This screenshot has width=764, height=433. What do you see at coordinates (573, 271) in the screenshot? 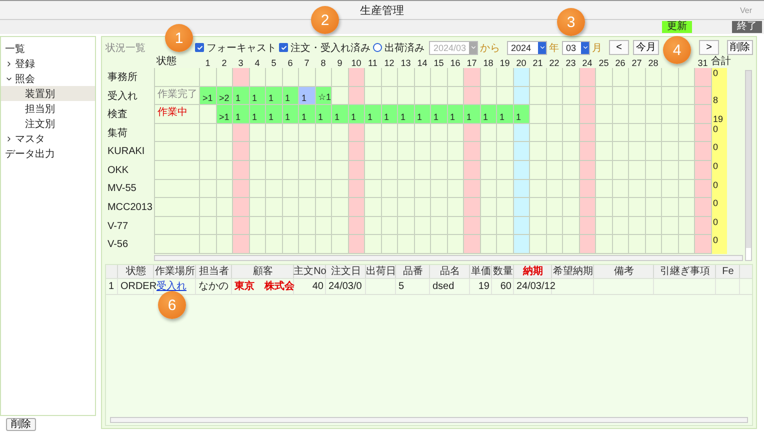
I see `column-header: 希望納期` at bounding box center [573, 271].